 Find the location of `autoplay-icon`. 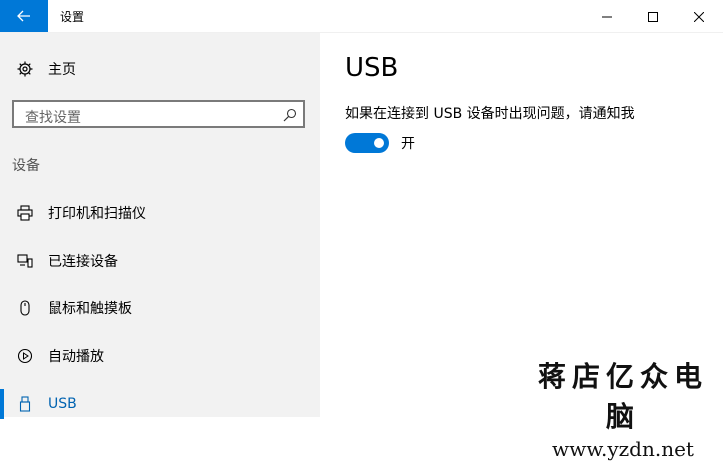

autoplay-icon is located at coordinates (25, 356).